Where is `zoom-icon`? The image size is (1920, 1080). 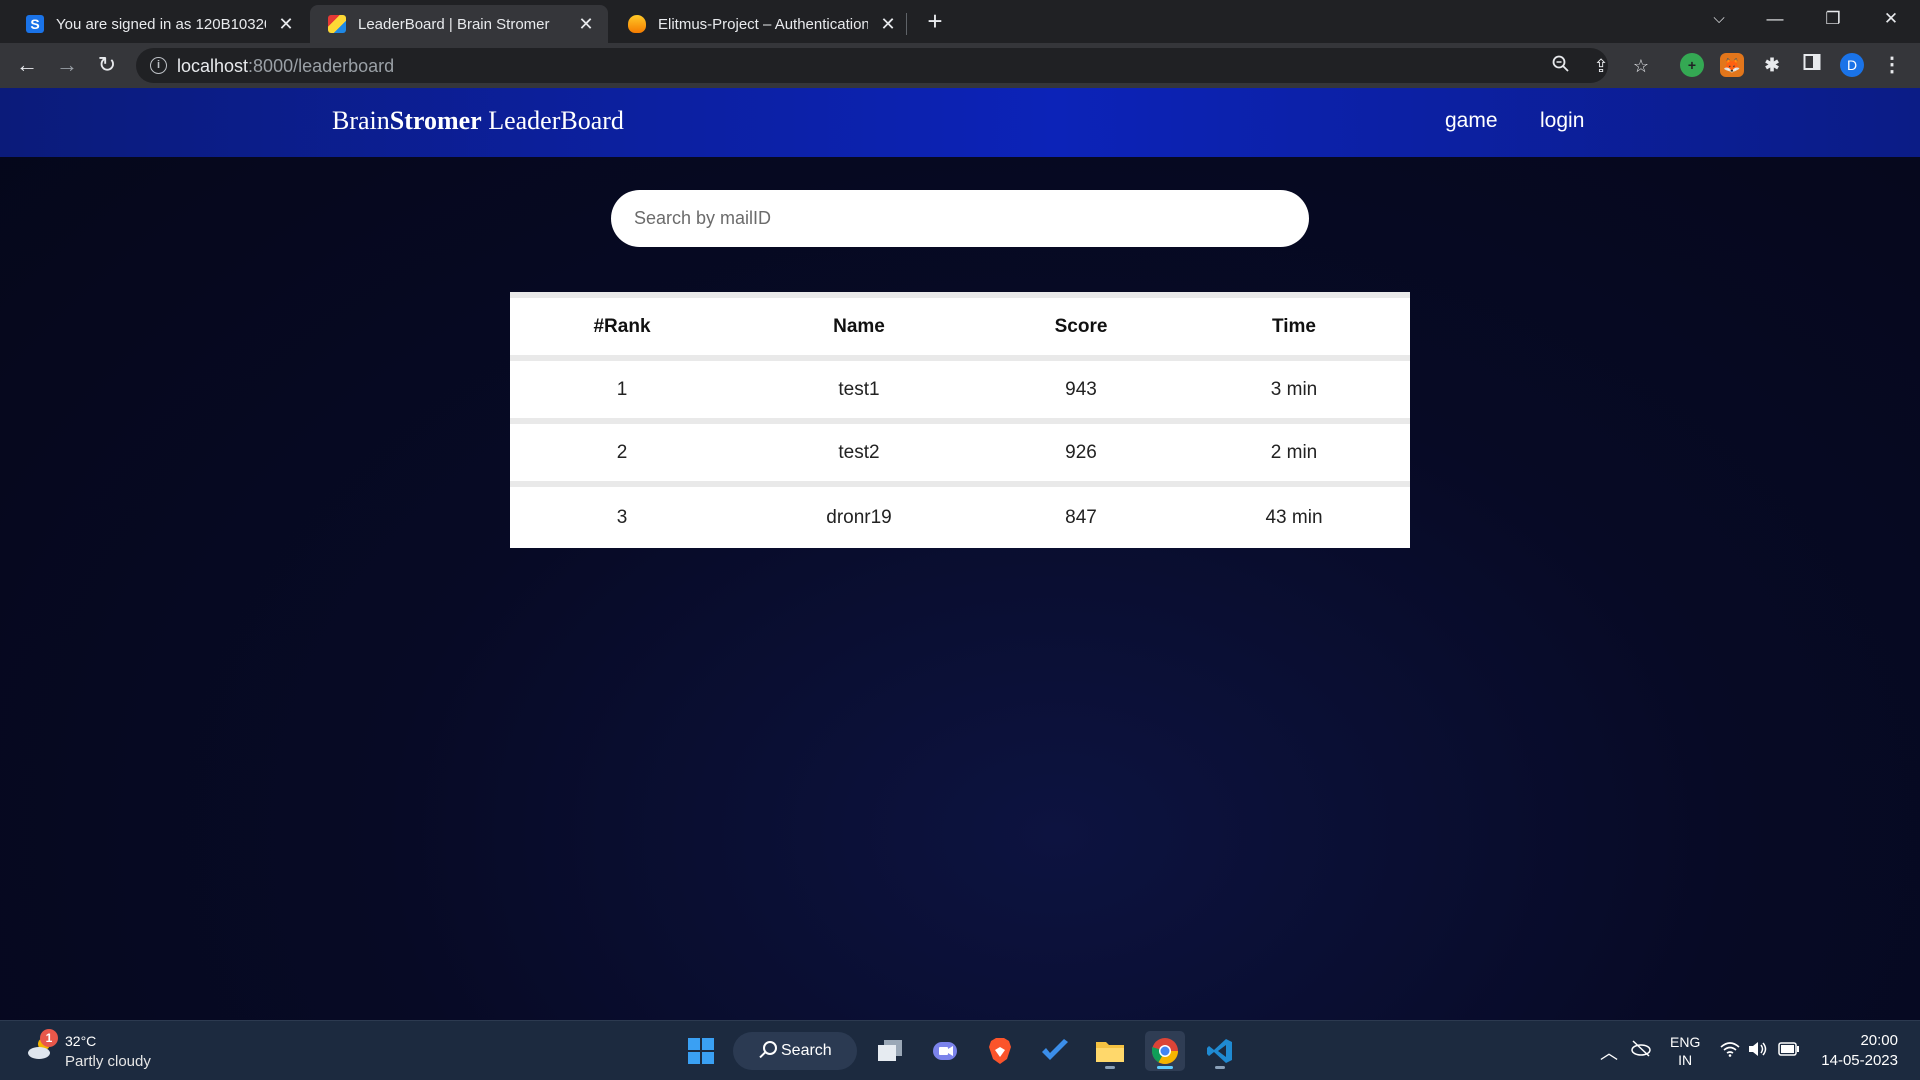
zoom-icon is located at coordinates (1561, 66).